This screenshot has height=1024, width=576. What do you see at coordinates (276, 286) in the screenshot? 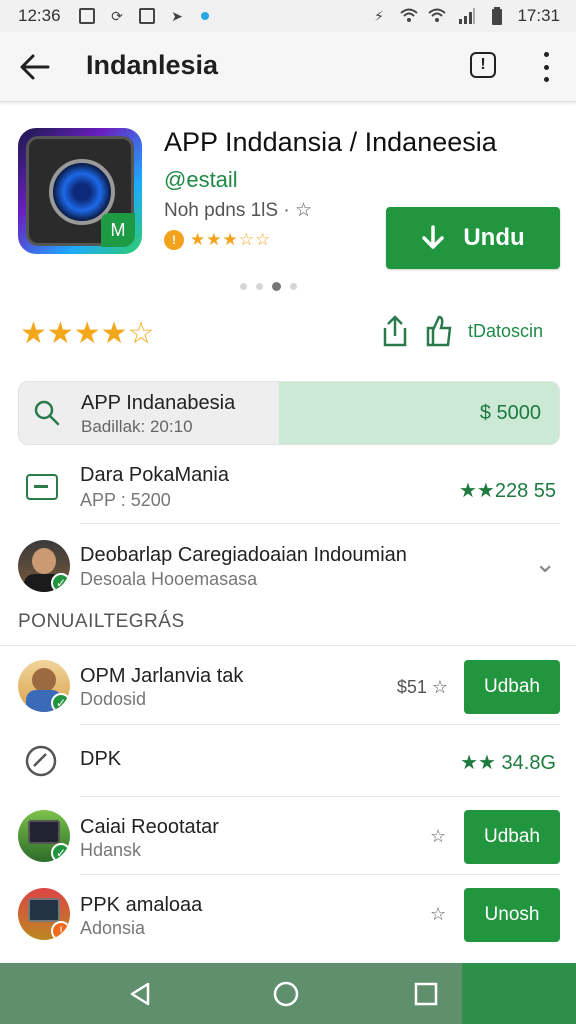
I see `carousel-dot-active` at bounding box center [276, 286].